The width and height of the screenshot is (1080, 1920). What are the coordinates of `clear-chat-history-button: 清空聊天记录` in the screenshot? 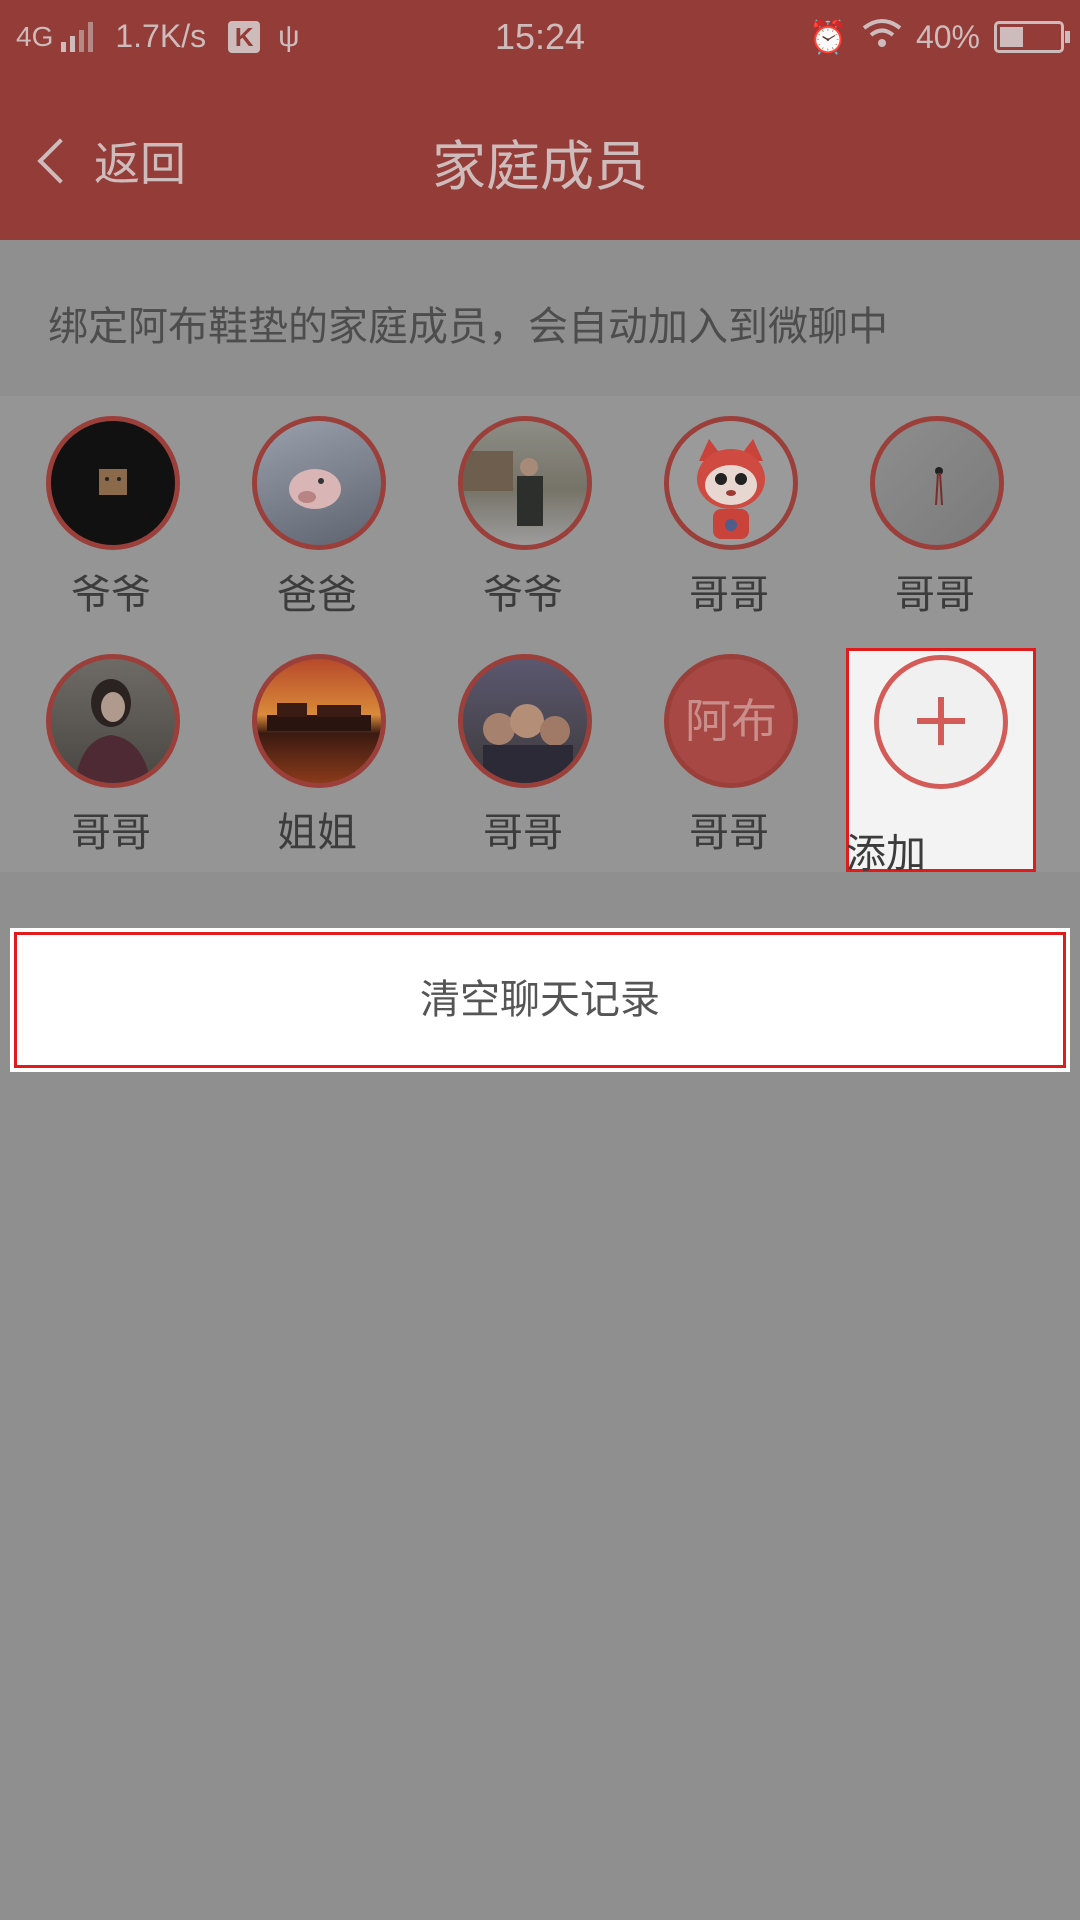 It's located at (540, 1000).